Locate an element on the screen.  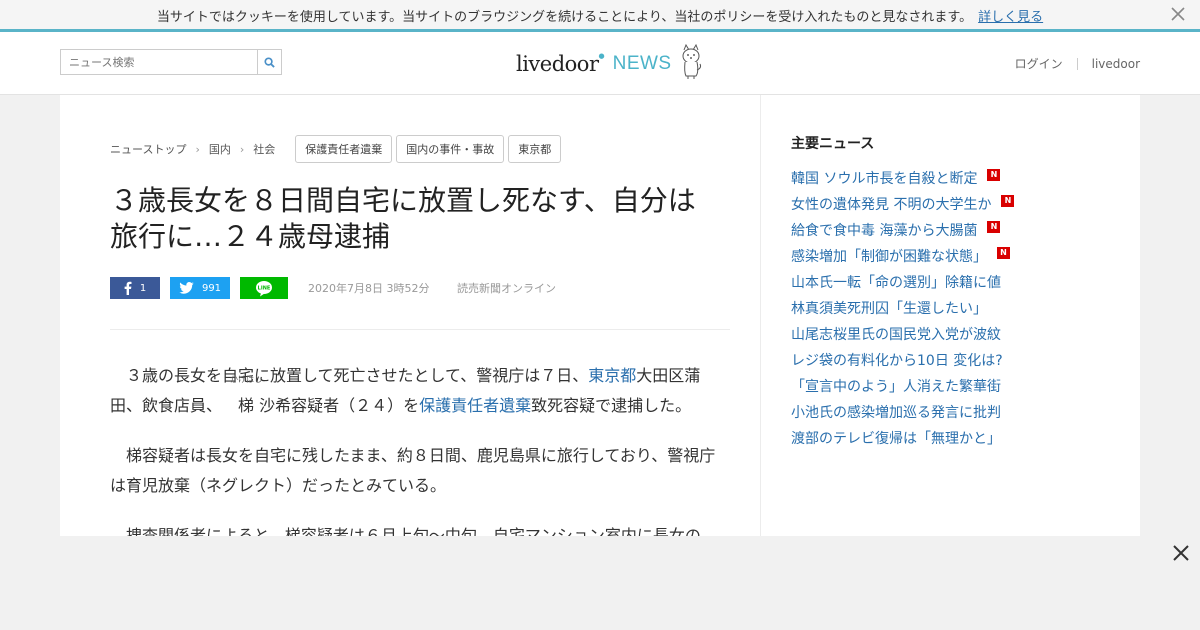
breadcrumb-item-domestic: 国内 is located at coordinates (220, 149).